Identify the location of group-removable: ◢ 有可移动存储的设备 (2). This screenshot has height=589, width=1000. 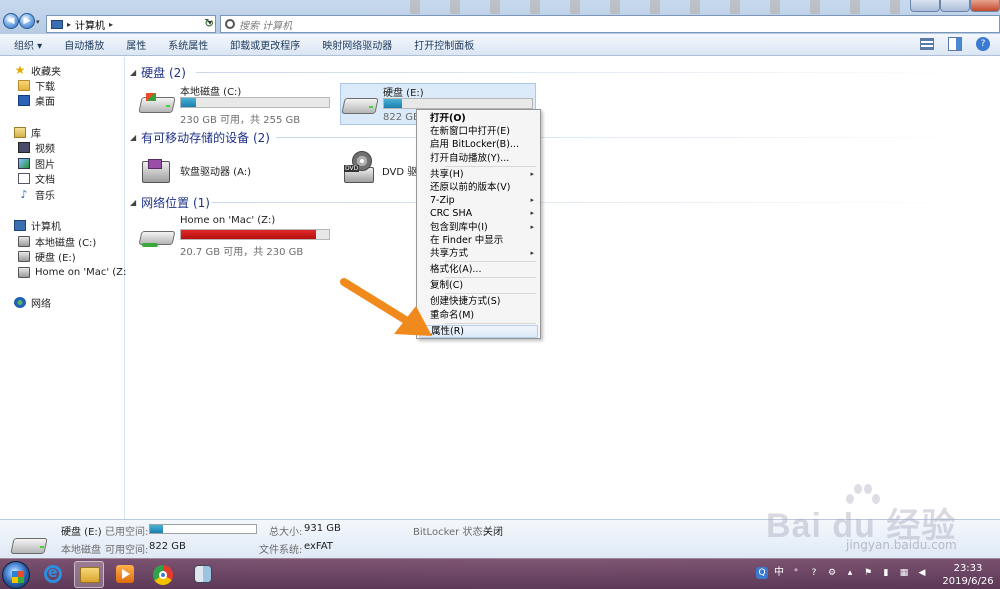
(200, 137).